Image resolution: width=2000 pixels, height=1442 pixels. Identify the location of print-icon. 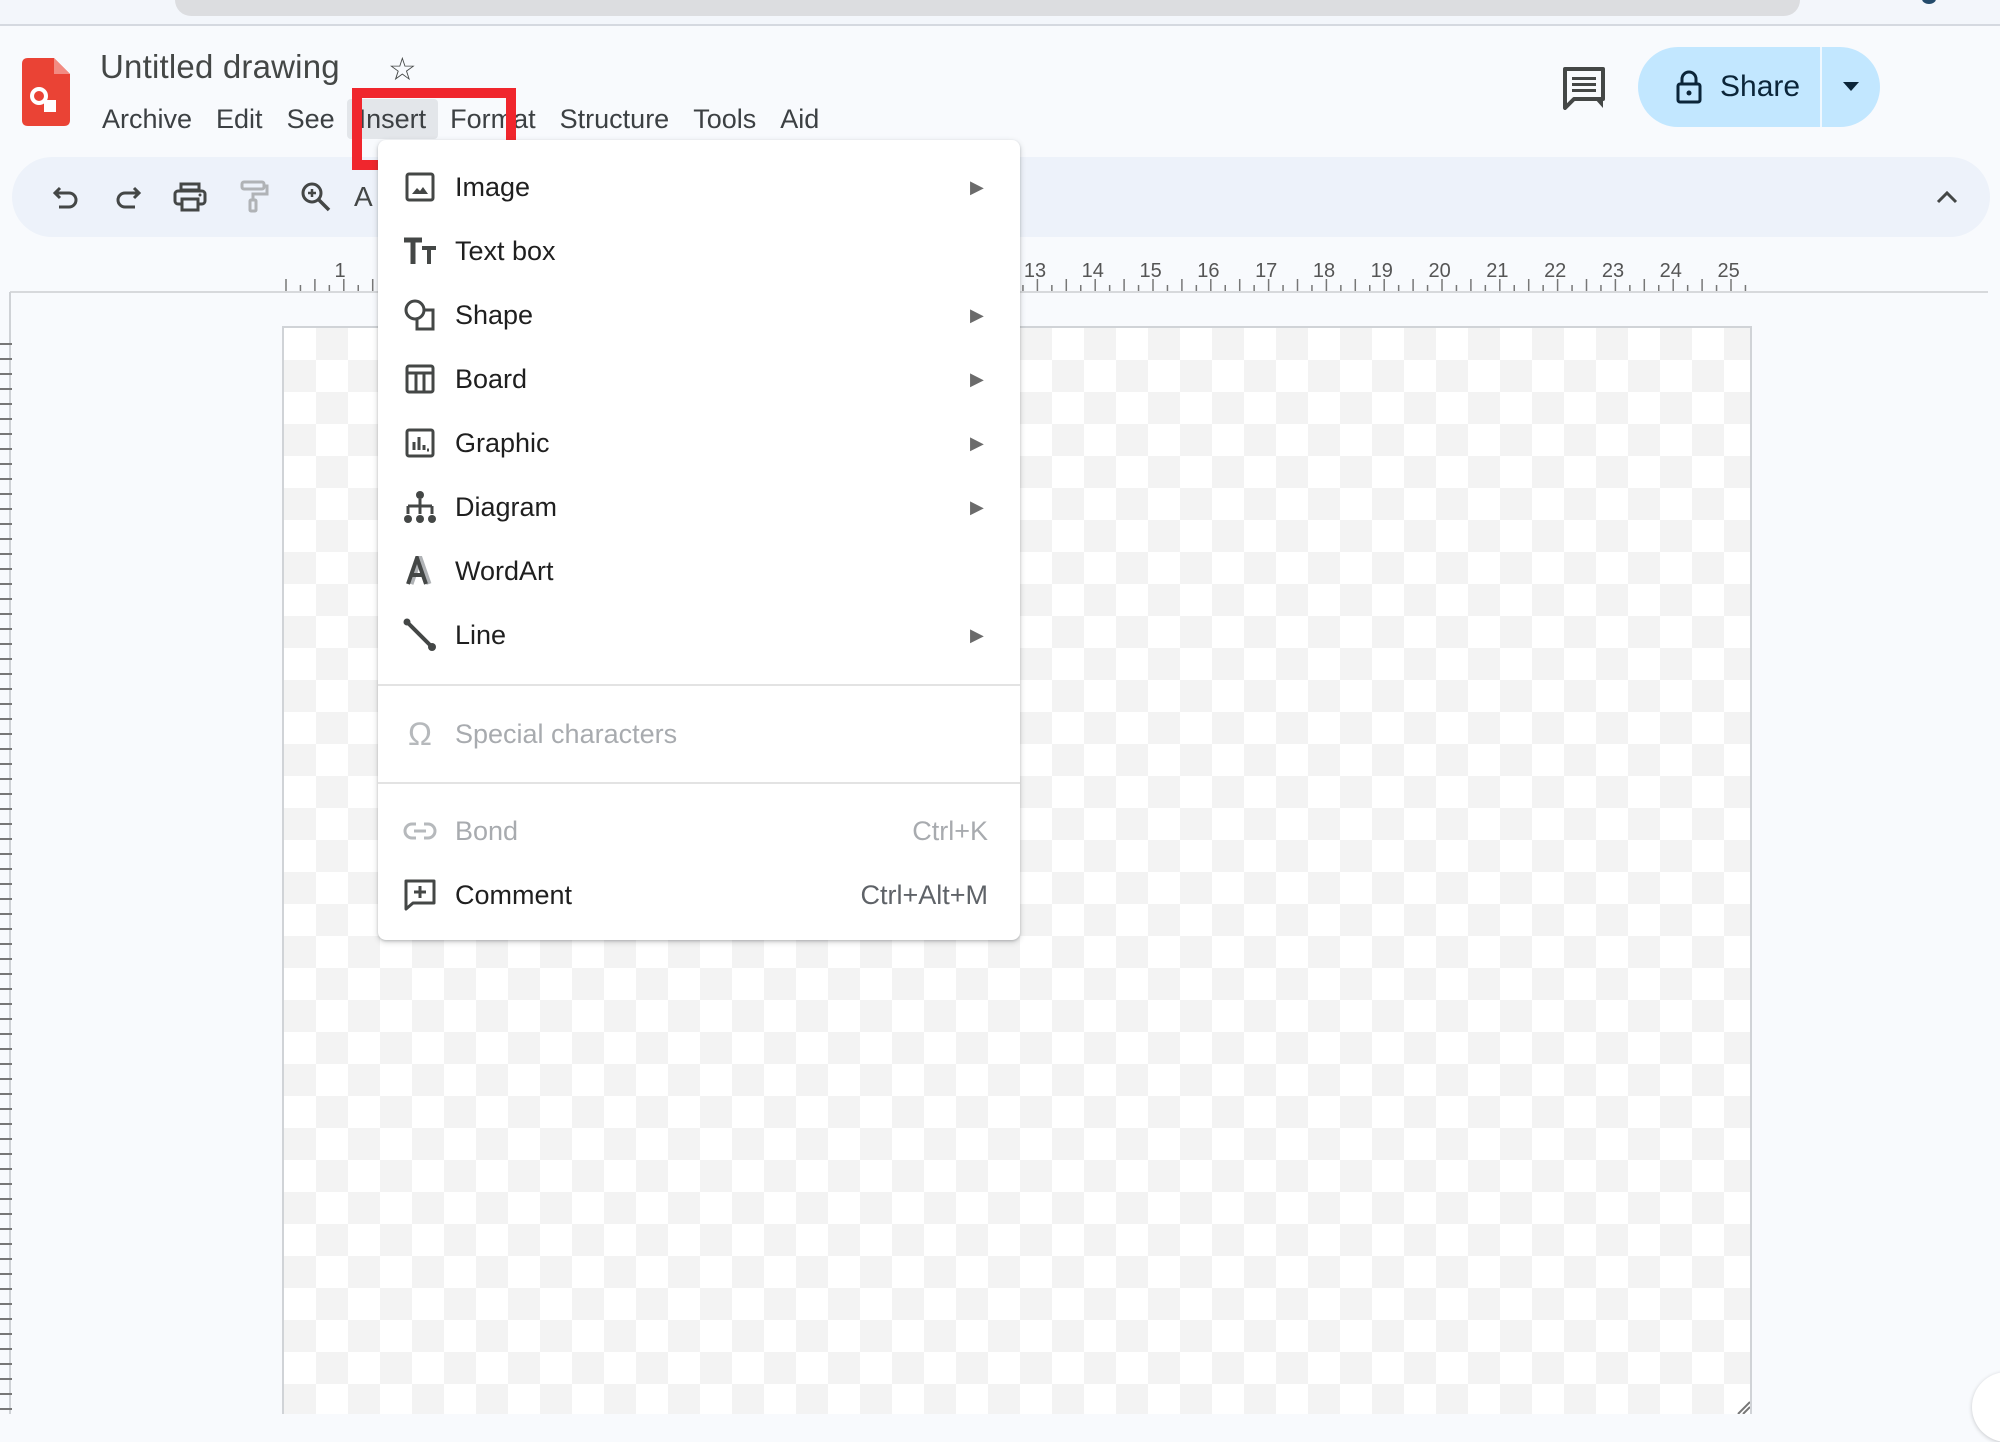
(190, 197).